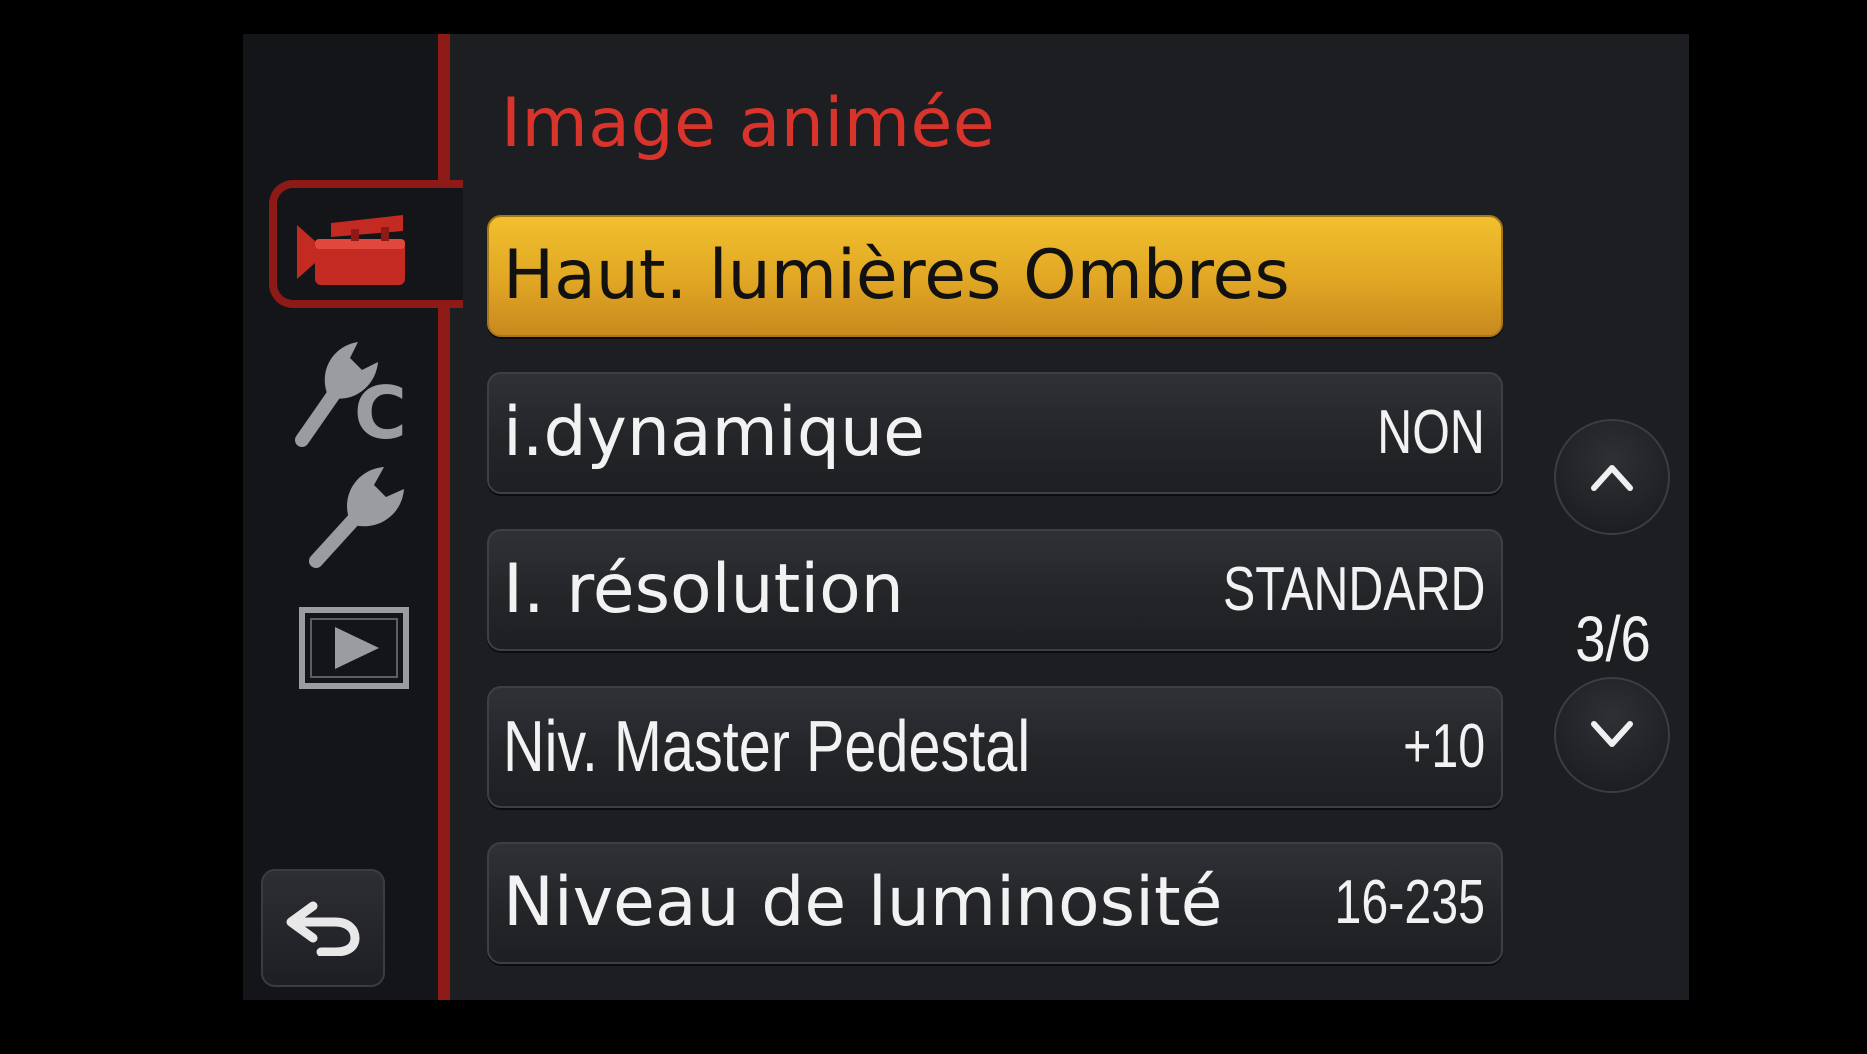 The width and height of the screenshot is (1867, 1054). What do you see at coordinates (863, 902) in the screenshot?
I see `menu-item-label: Niveau de luminosité` at bounding box center [863, 902].